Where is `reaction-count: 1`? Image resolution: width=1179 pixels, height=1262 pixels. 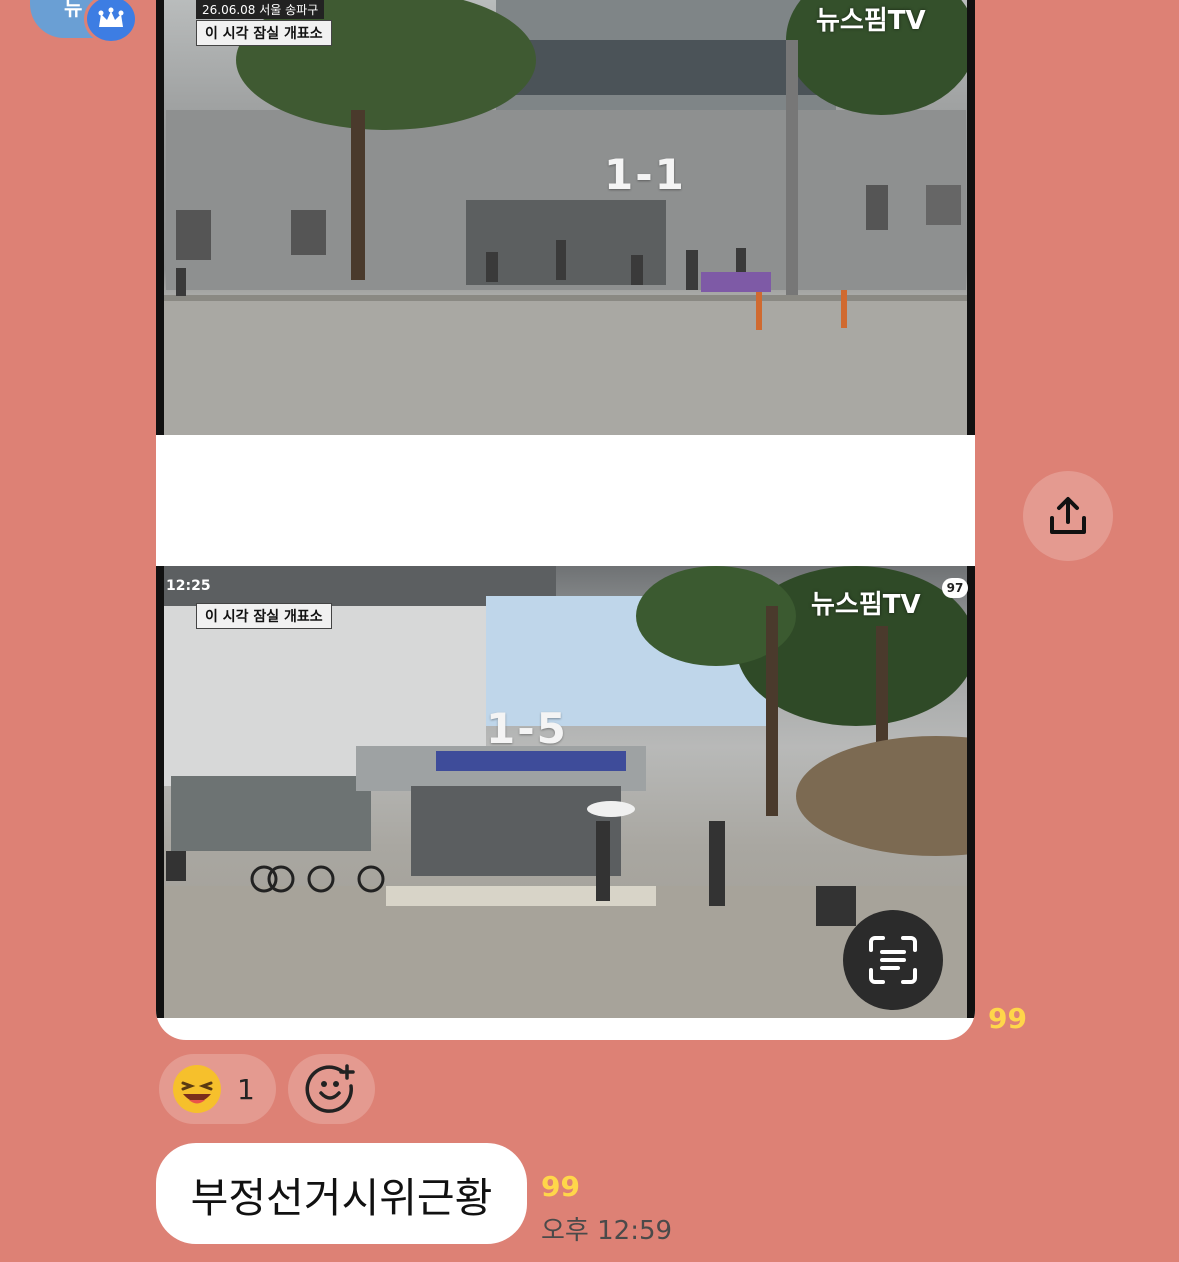 reaction-count: 1 is located at coordinates (246, 1089).